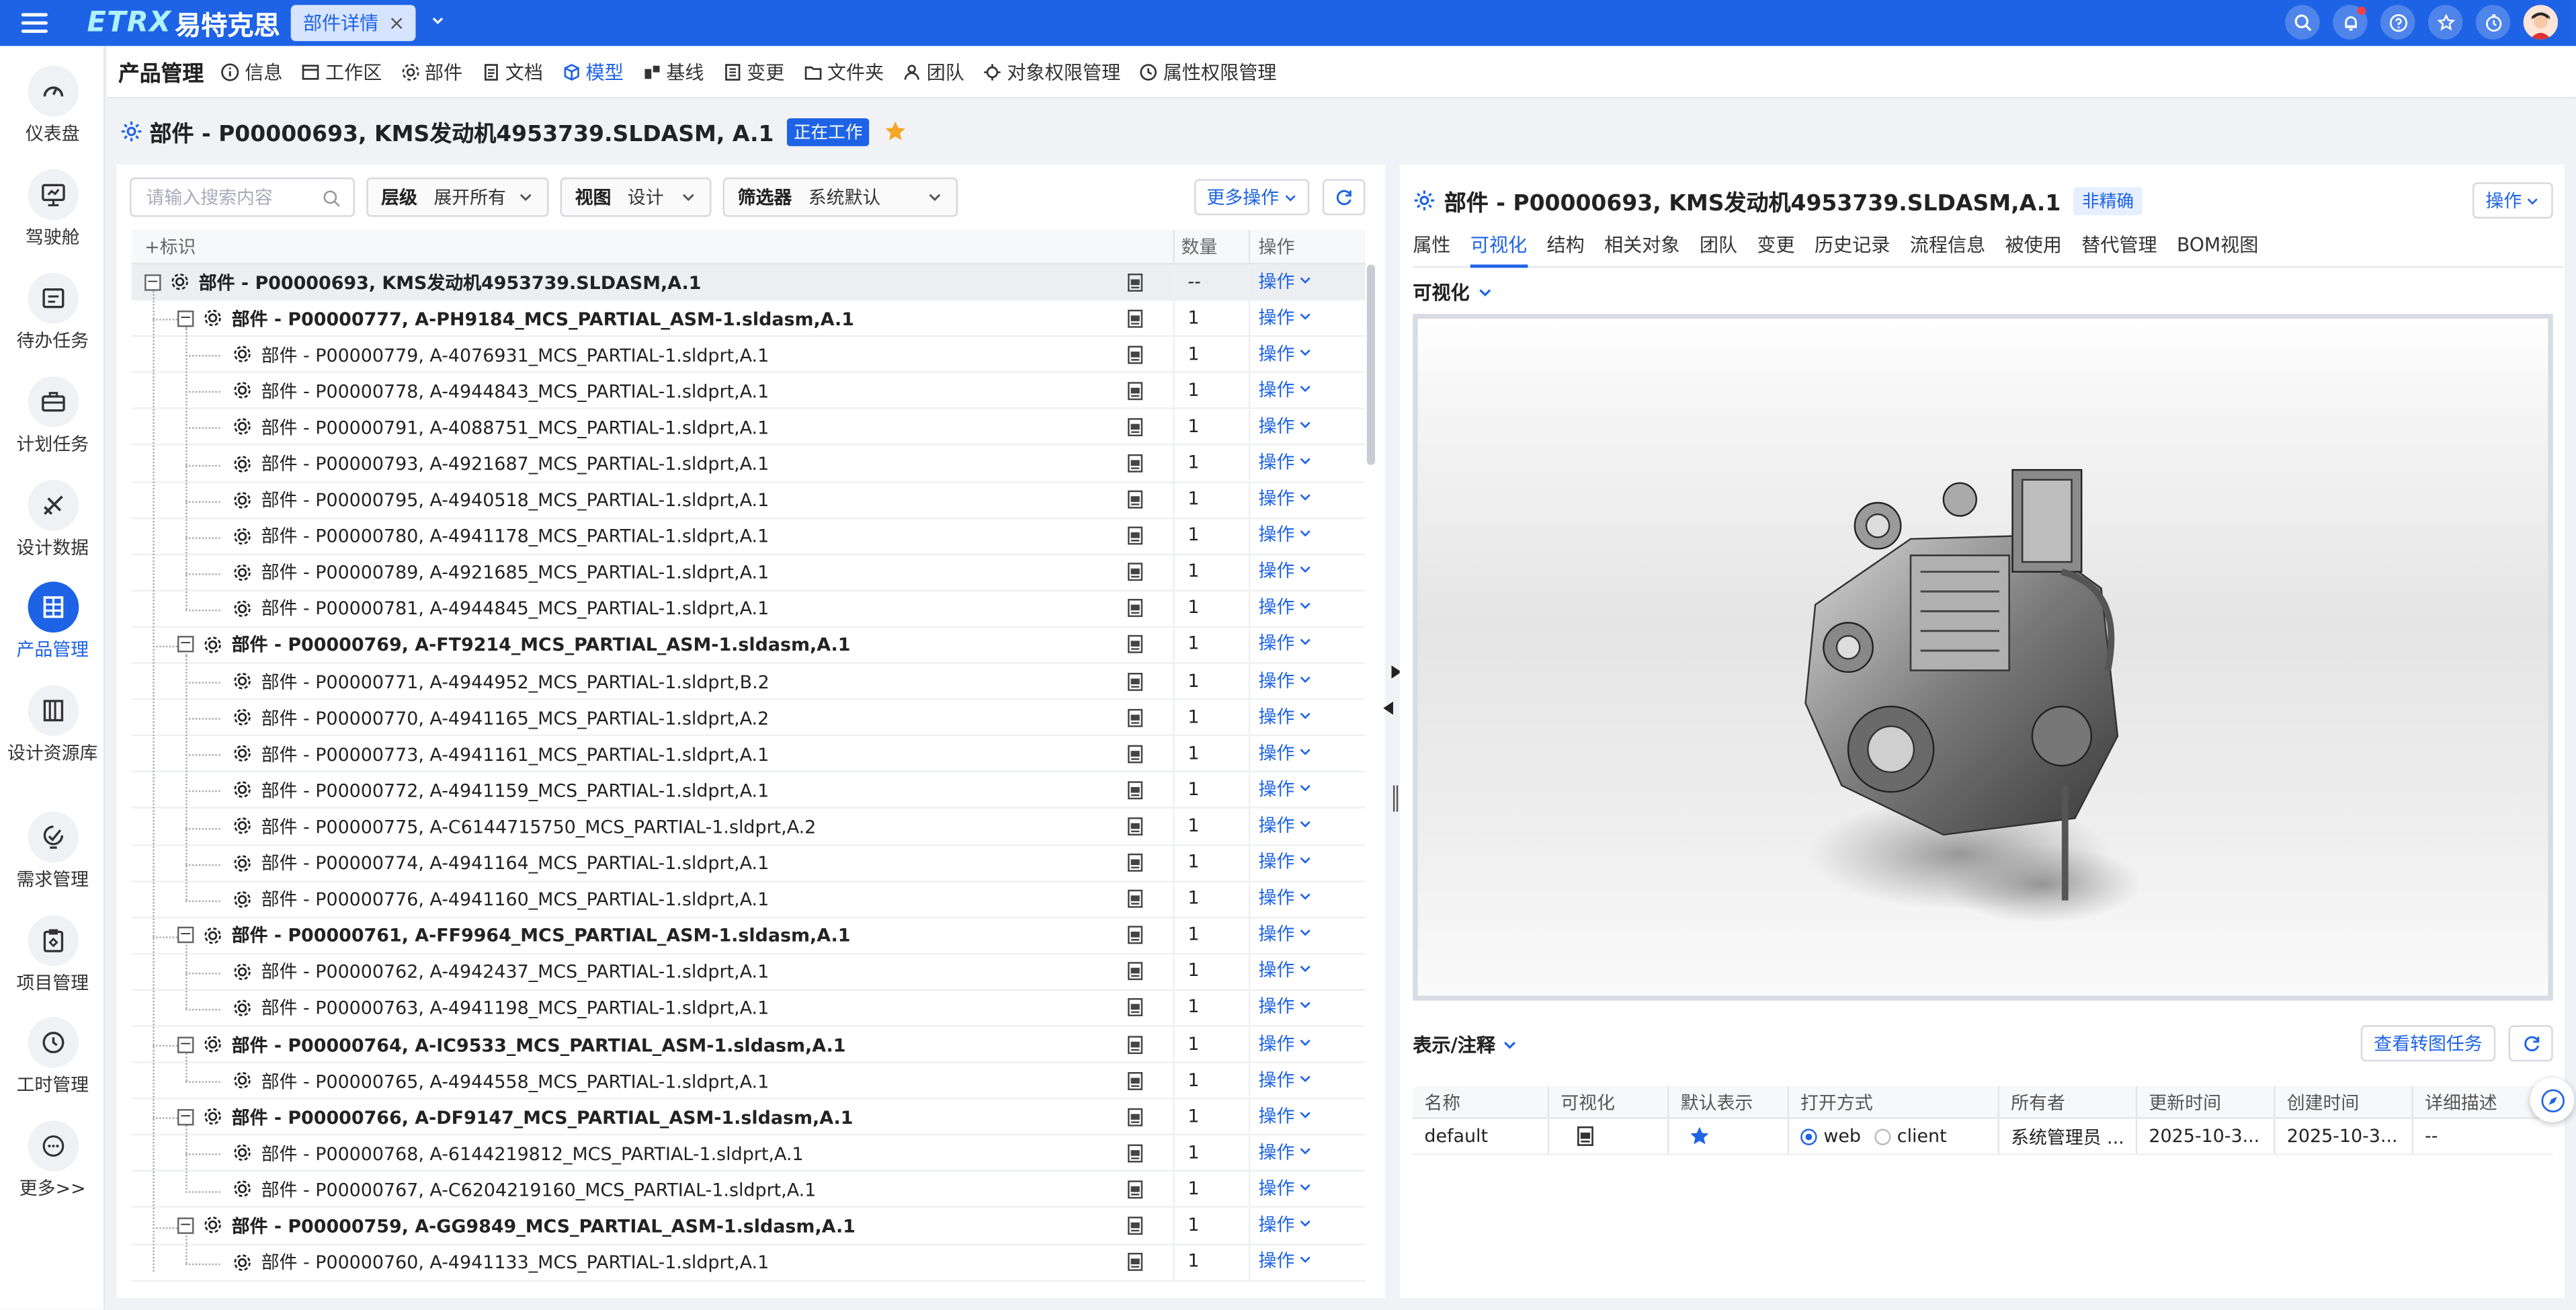 The width and height of the screenshot is (2576, 1310). I want to click on sidebar-item-todo: 待办任务, so click(53, 313).